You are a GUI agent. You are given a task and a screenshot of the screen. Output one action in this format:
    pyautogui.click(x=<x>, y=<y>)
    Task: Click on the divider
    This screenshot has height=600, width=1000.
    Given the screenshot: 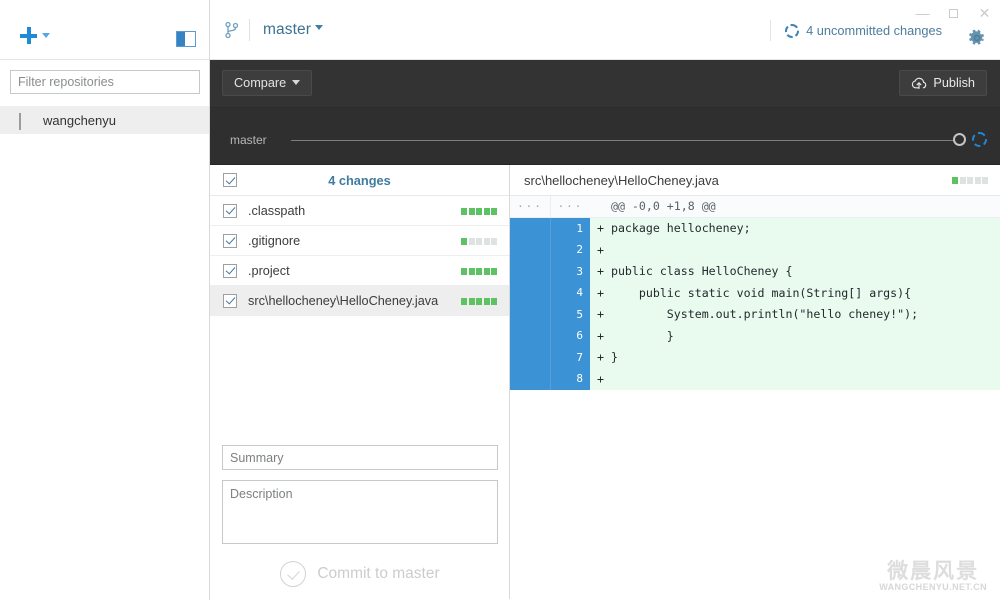 What is the action you would take?
    pyautogui.click(x=249, y=29)
    